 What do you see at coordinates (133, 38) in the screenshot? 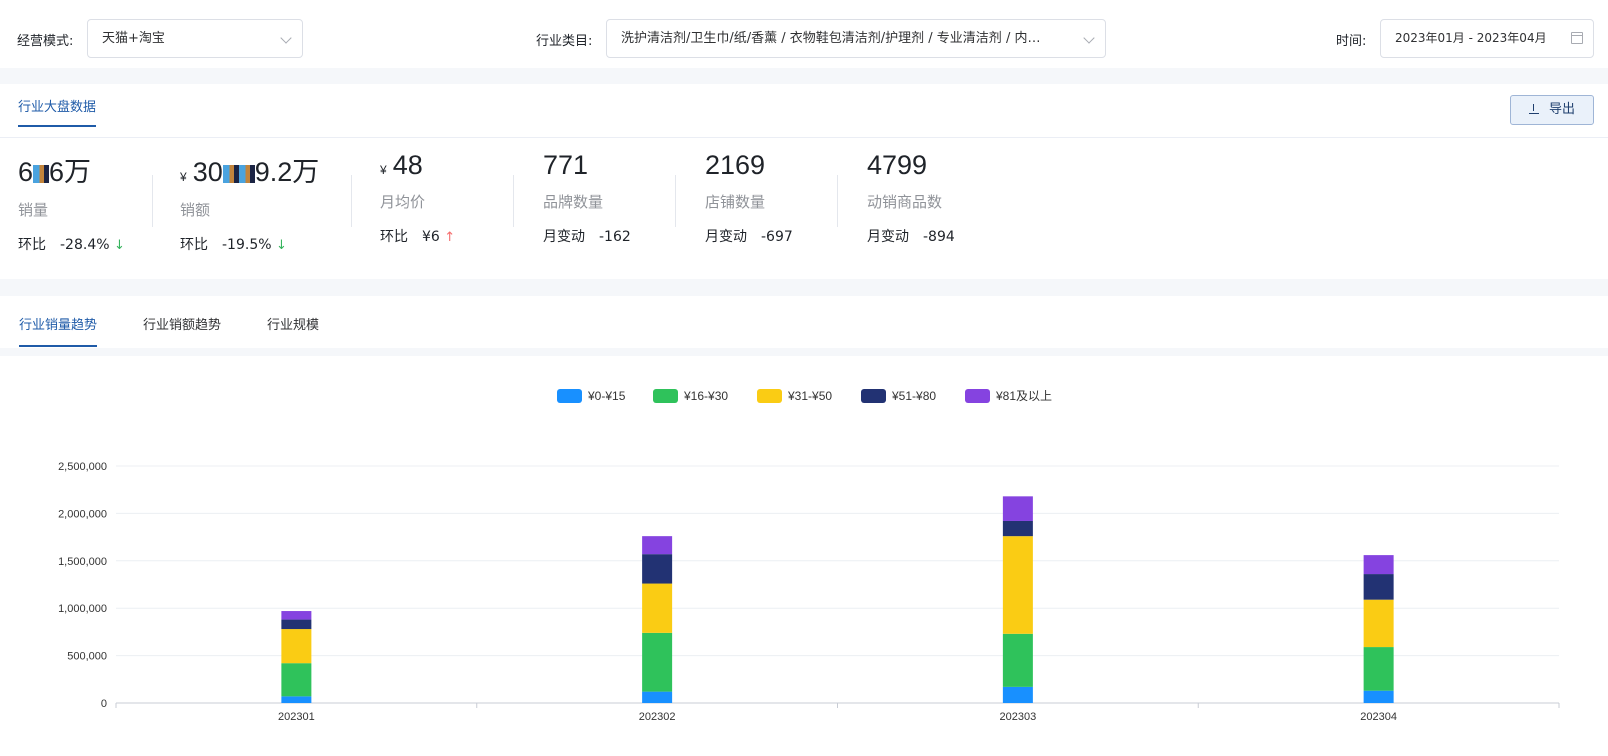
I see `mode-select-value: 天猫+淘宝` at bounding box center [133, 38].